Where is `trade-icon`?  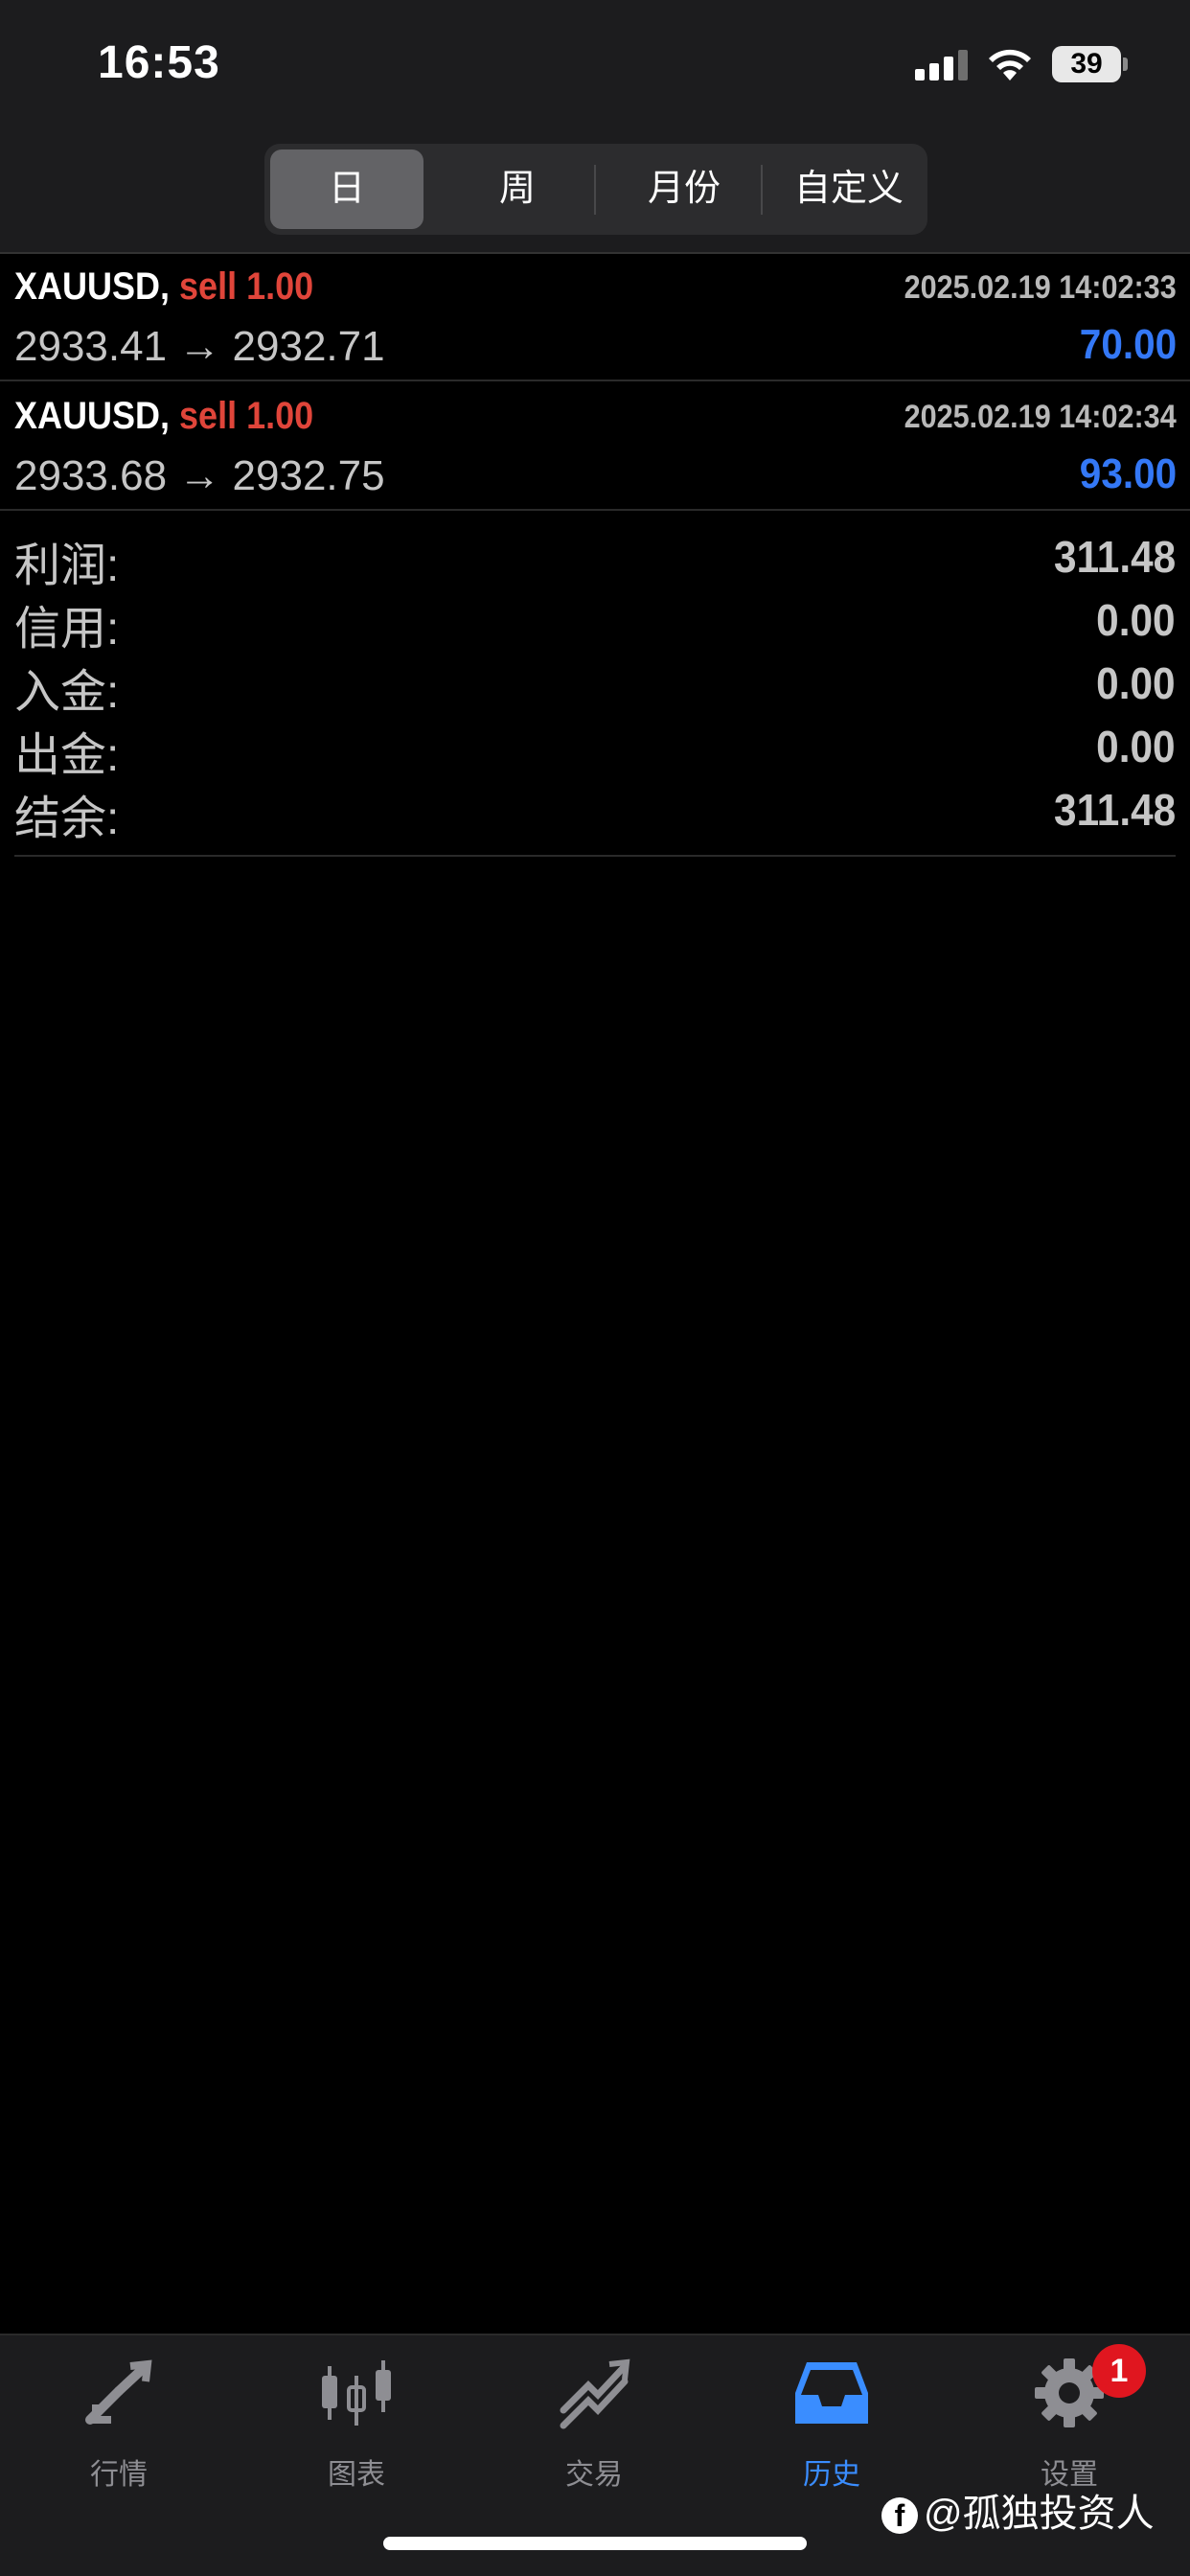 trade-icon is located at coordinates (595, 2393).